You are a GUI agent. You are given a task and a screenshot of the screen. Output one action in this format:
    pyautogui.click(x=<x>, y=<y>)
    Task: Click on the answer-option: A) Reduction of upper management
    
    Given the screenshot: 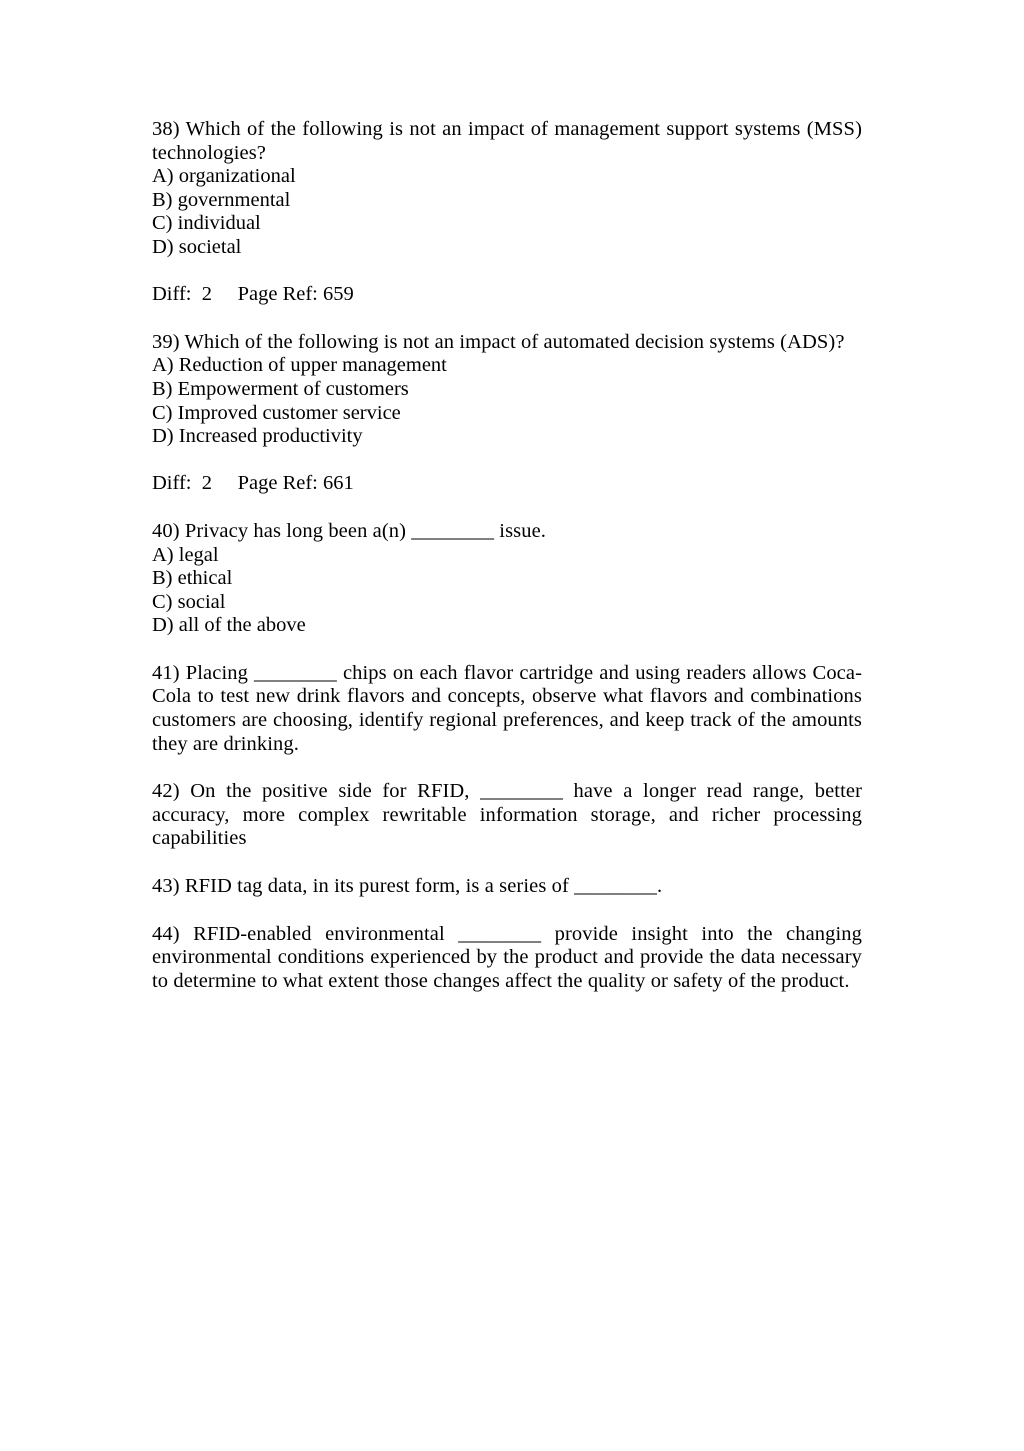 What is the action you would take?
    pyautogui.click(x=507, y=366)
    